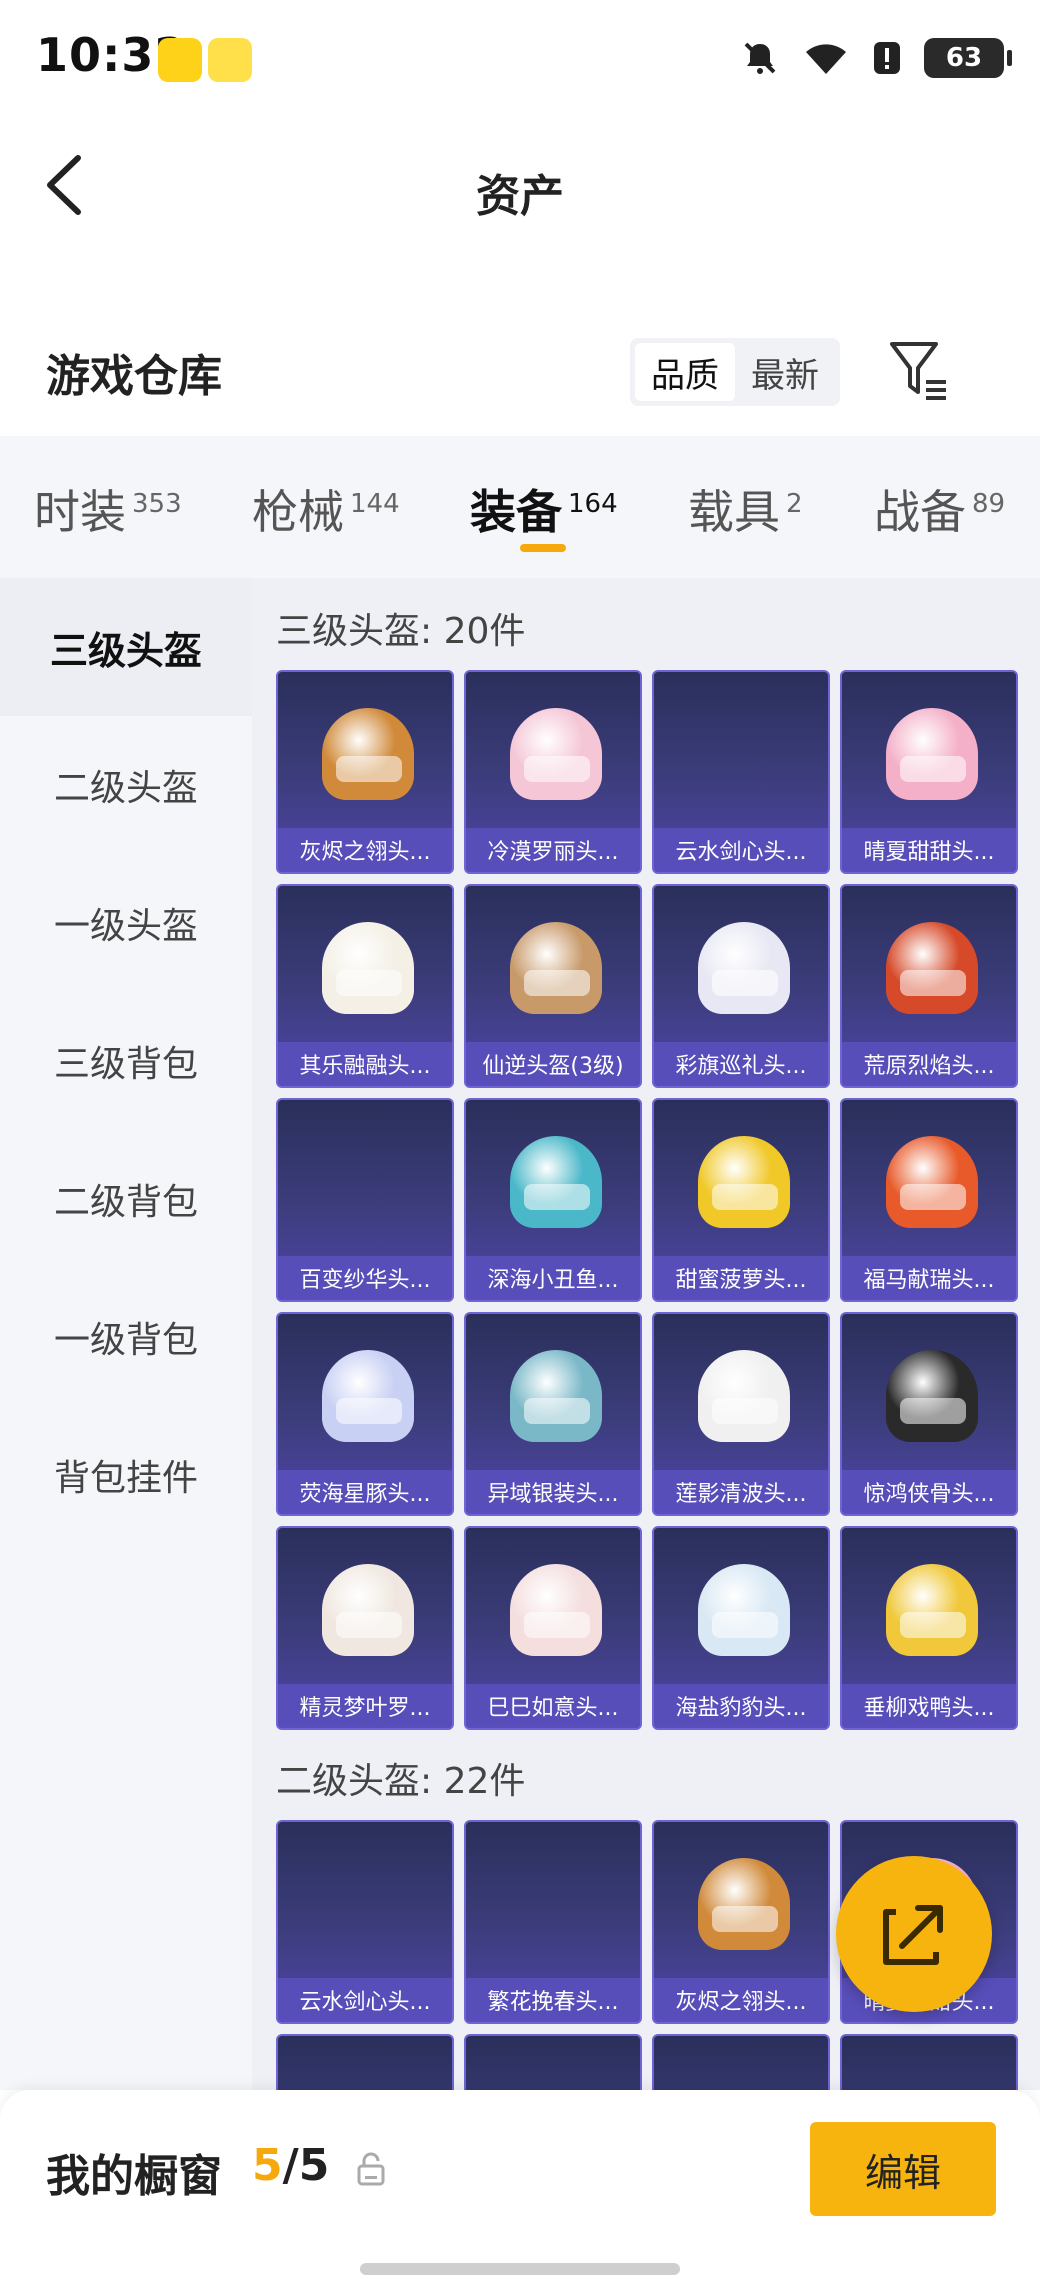  Describe the element at coordinates (919, 371) in the screenshot. I see `filter-icon` at that location.